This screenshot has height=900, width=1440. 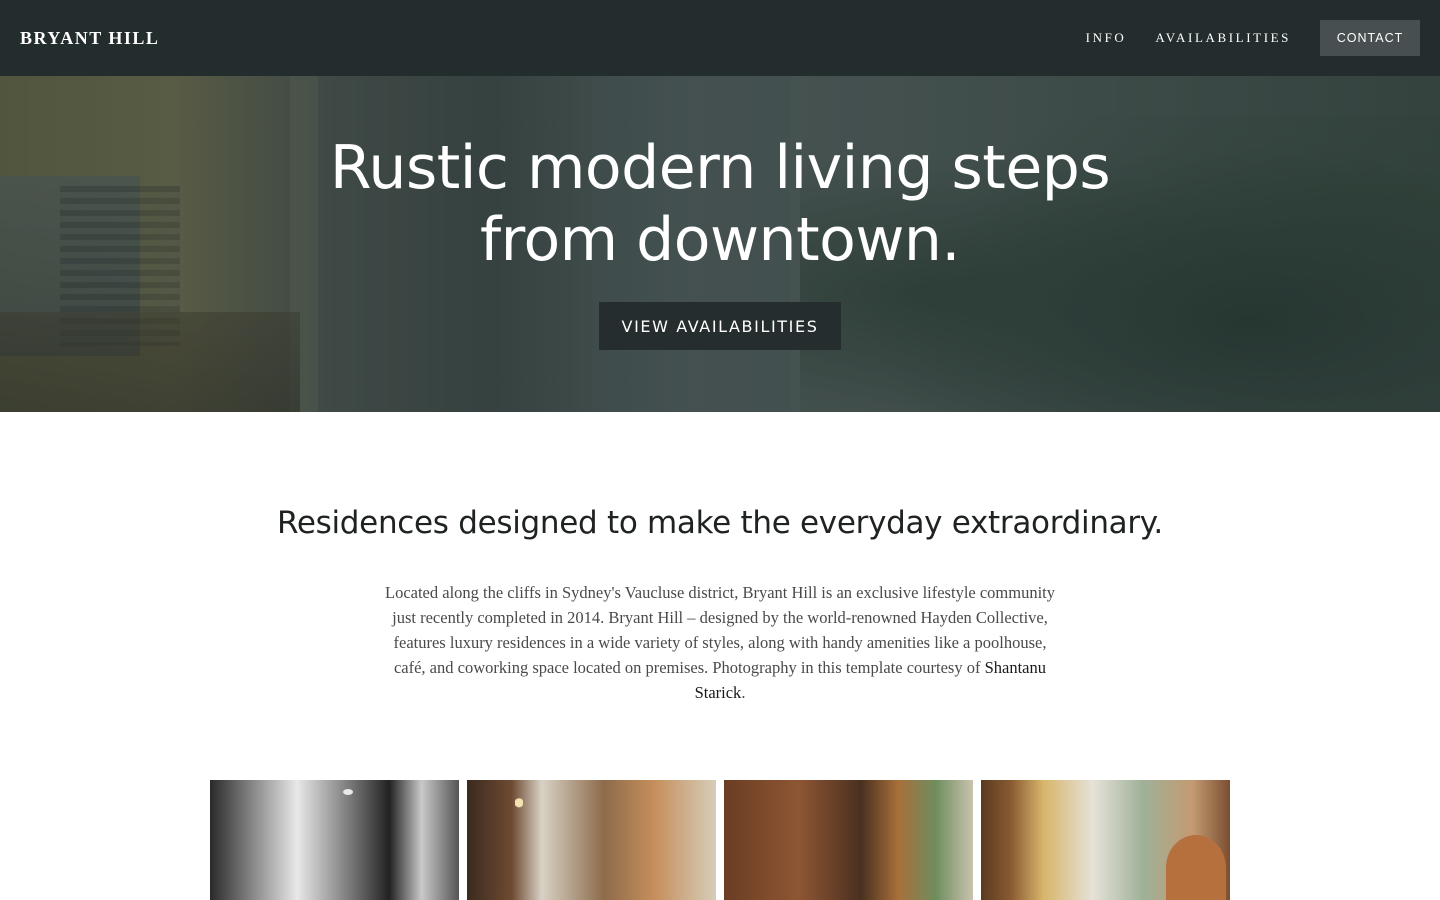 I want to click on nav-link-availabilities: AVAILABILITIES, so click(x=1223, y=38).